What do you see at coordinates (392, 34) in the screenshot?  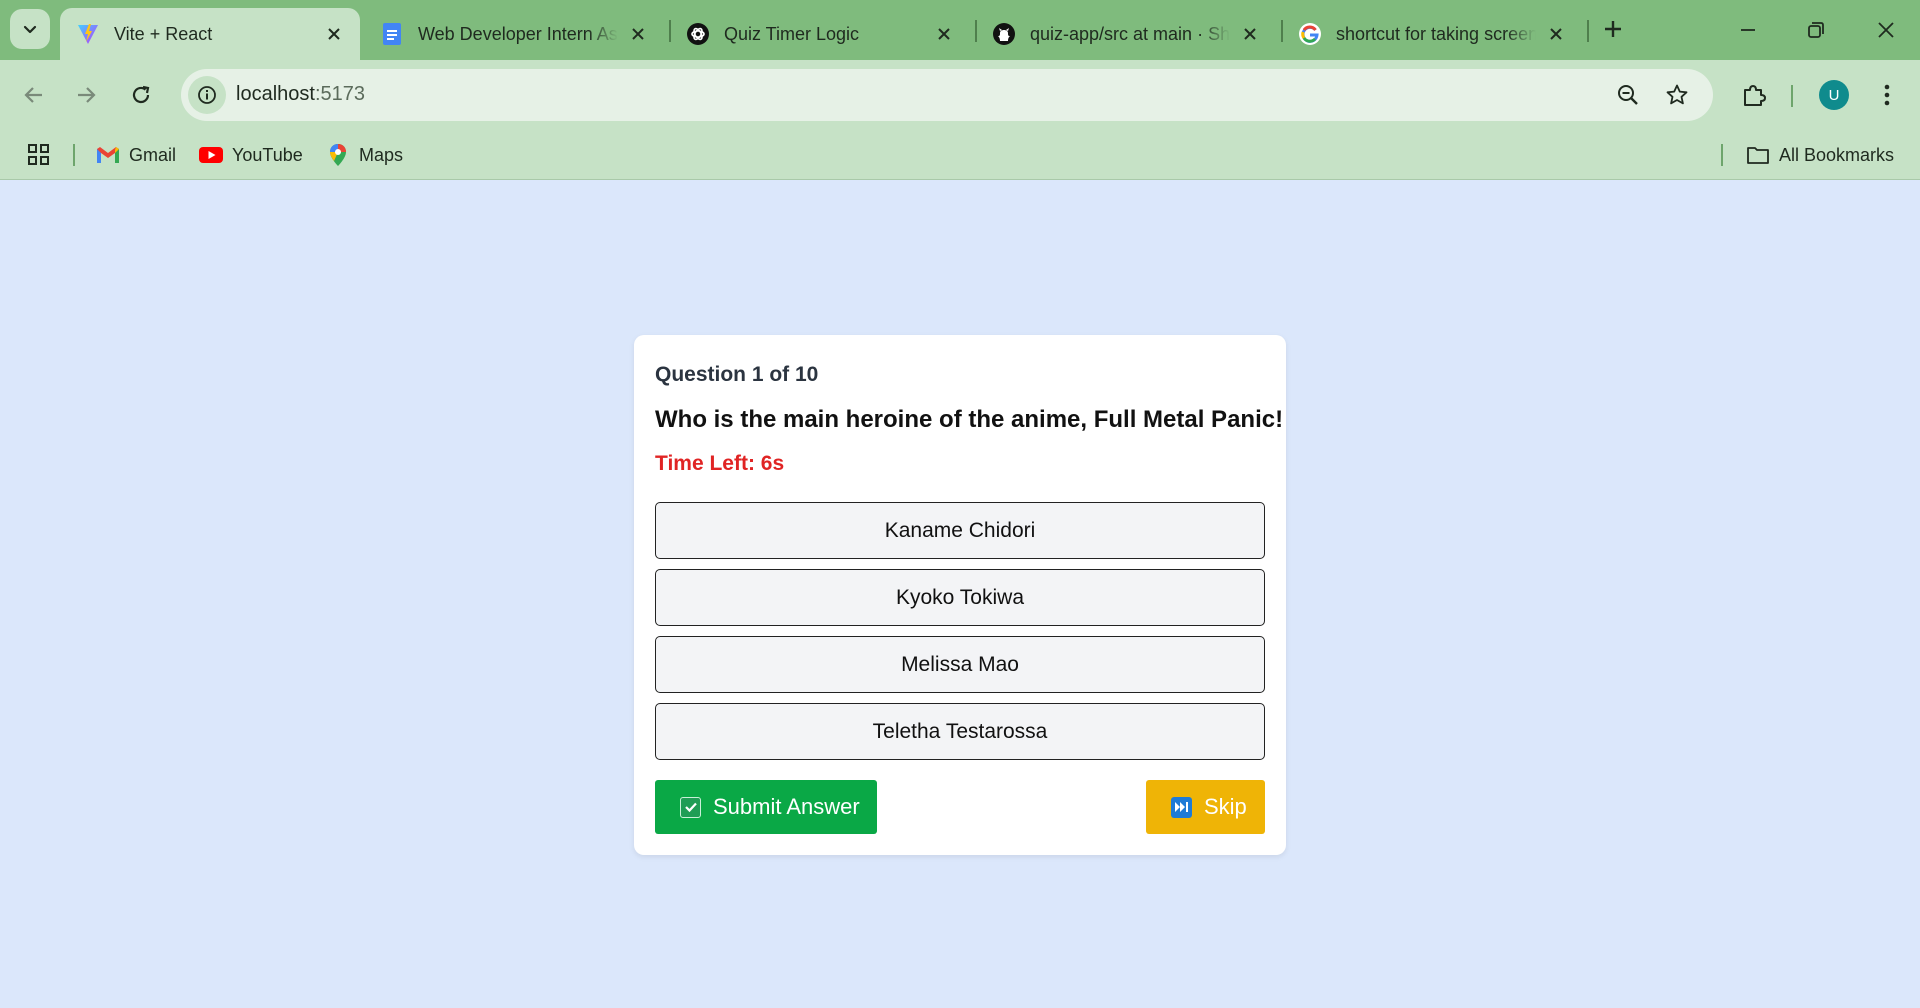 I see `google-docs-icon` at bounding box center [392, 34].